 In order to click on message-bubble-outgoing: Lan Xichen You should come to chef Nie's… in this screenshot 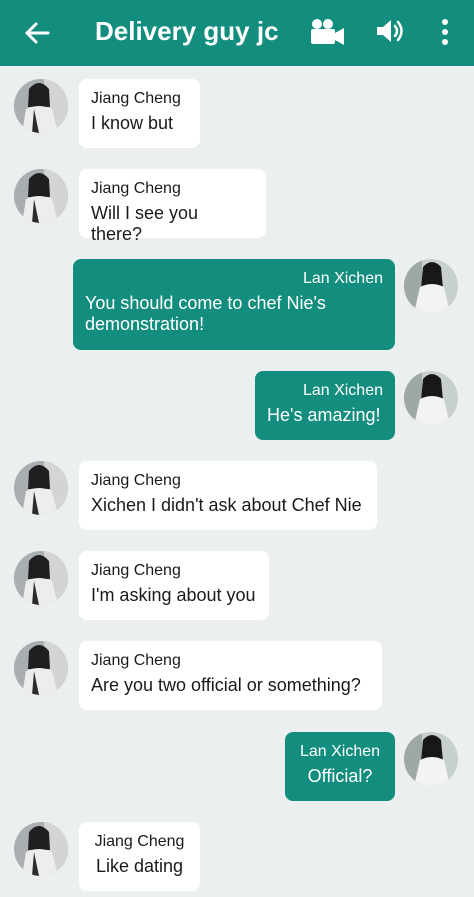, I will do `click(234, 304)`.